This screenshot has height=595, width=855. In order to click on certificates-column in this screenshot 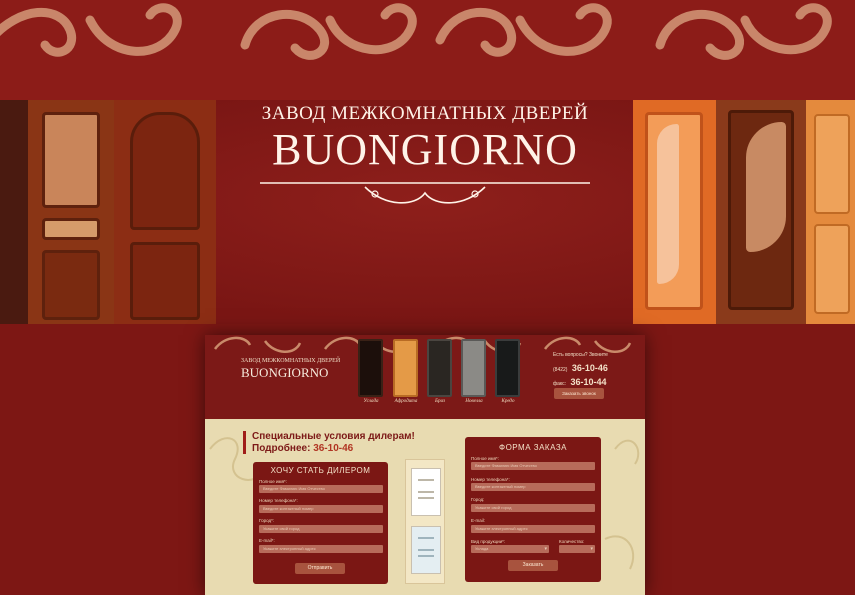, I will do `click(425, 521)`.